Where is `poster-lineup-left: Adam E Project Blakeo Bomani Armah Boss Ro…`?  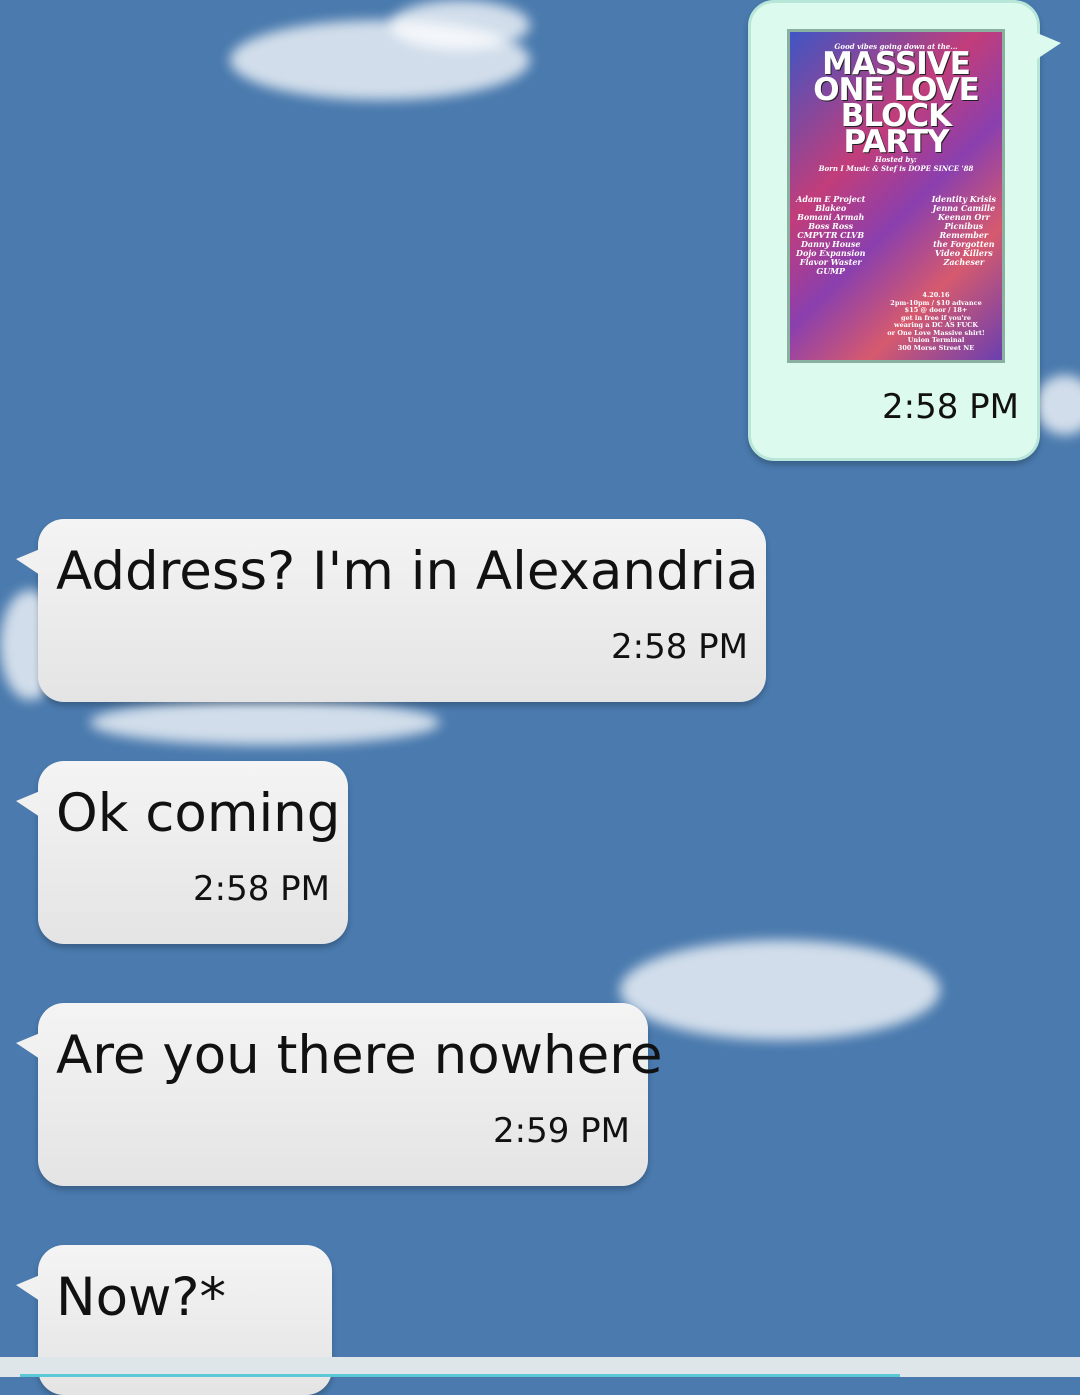 poster-lineup-left: Adam E Project Blakeo Bomani Armah Boss Ro… is located at coordinates (831, 235).